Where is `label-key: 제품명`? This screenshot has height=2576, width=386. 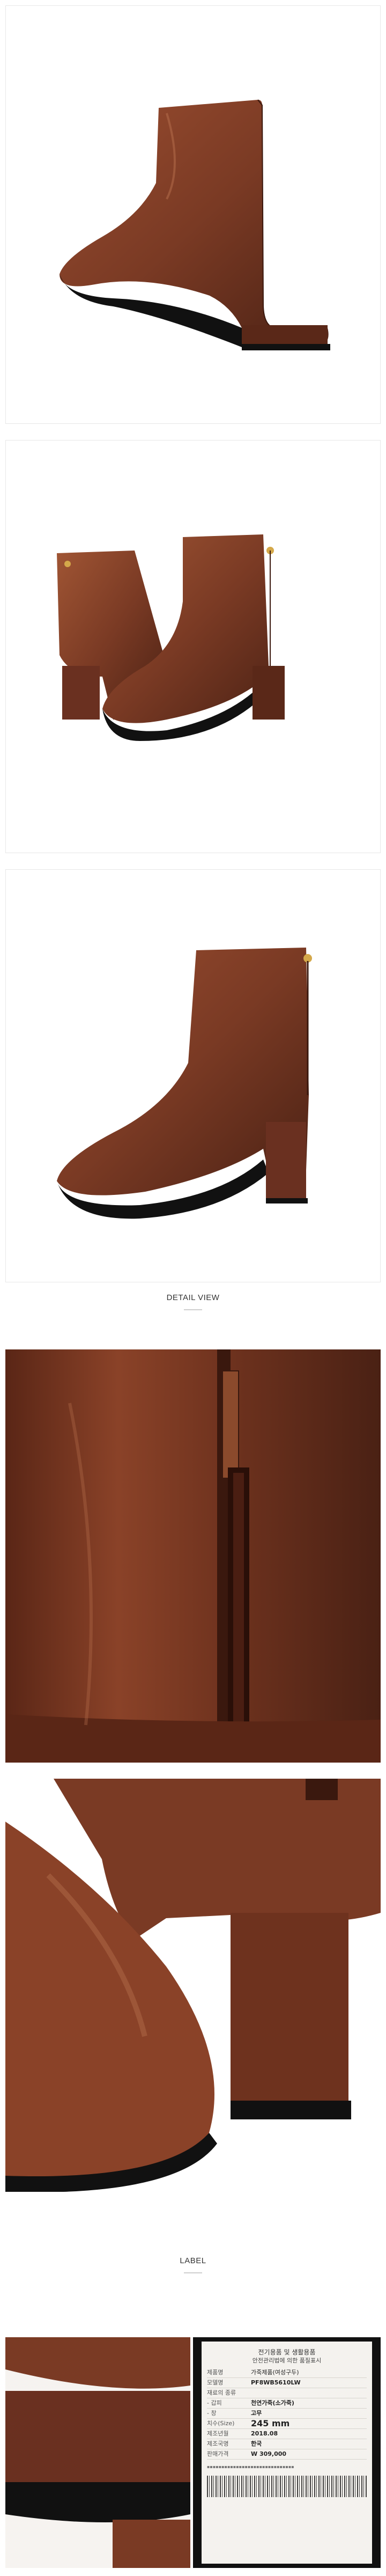 label-key: 제품명 is located at coordinates (215, 2372).